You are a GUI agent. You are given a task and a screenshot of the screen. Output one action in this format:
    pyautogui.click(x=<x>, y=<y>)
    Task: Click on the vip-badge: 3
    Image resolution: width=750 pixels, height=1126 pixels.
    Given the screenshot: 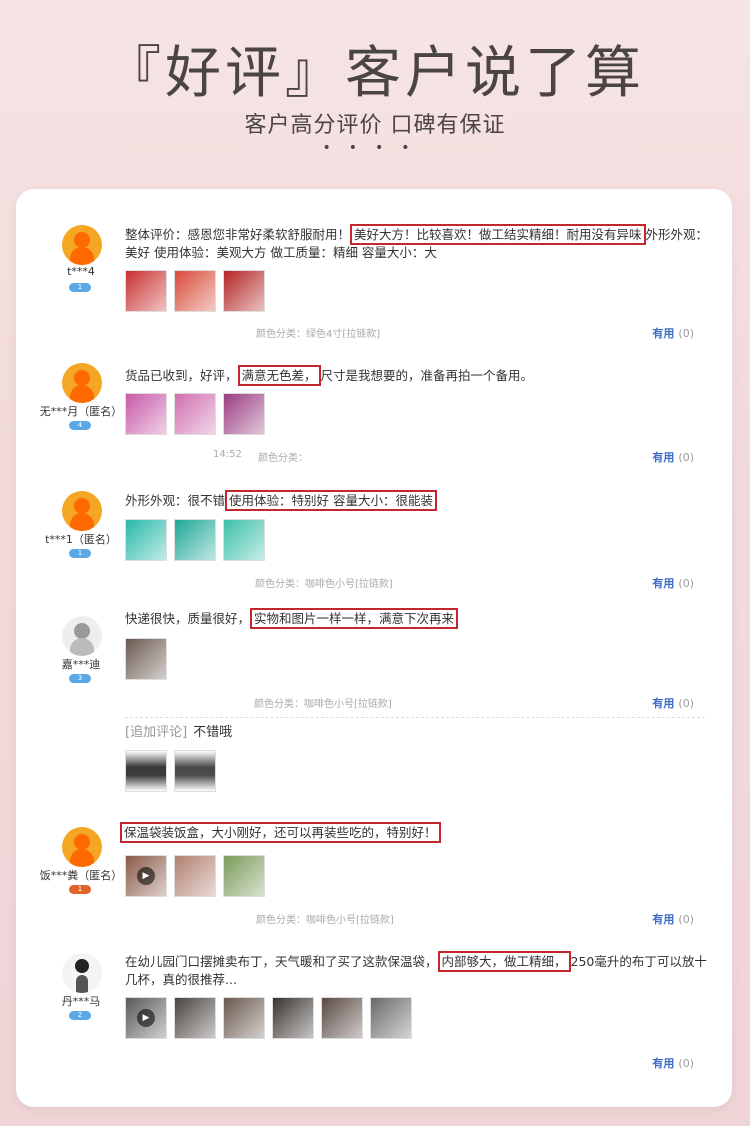 What is the action you would take?
    pyautogui.click(x=80, y=678)
    